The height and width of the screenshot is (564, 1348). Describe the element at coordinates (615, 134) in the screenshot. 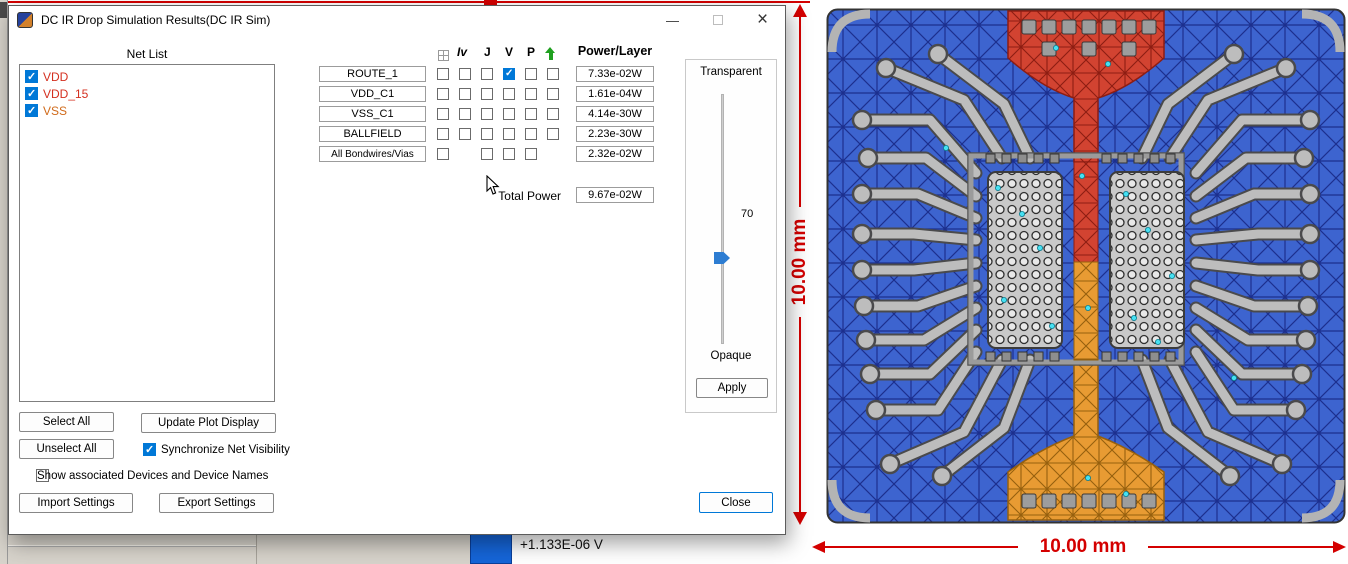

I see `power-value: 2.23e-30W` at that location.